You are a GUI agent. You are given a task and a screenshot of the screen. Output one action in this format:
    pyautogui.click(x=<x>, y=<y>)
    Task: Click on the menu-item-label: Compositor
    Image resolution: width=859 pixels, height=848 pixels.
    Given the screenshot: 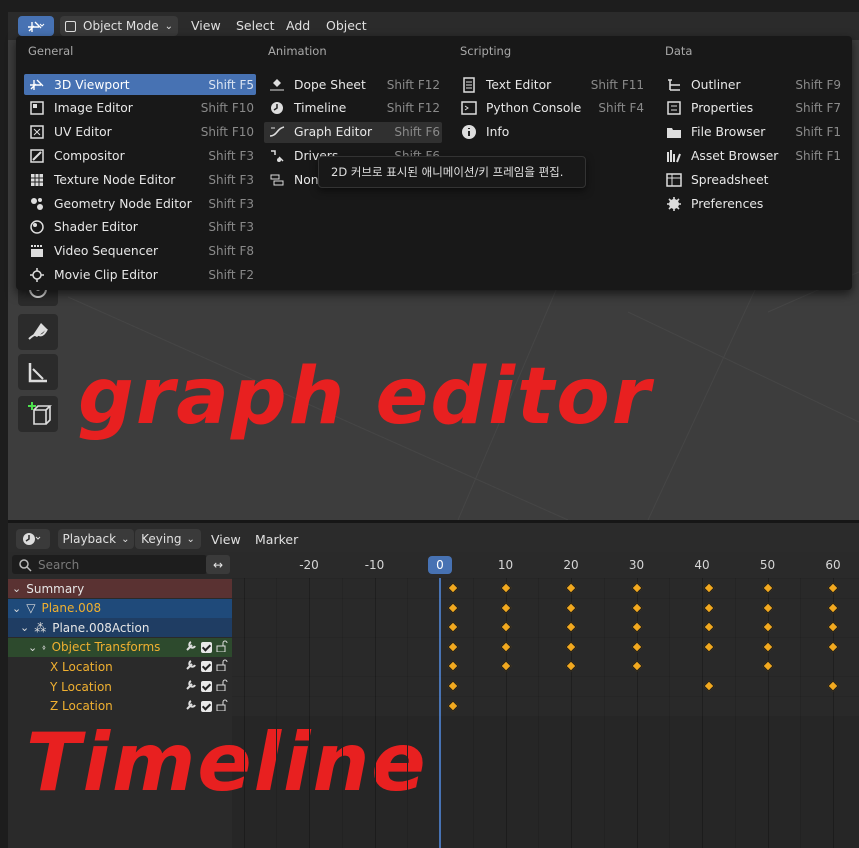 What is the action you would take?
    pyautogui.click(x=89, y=155)
    